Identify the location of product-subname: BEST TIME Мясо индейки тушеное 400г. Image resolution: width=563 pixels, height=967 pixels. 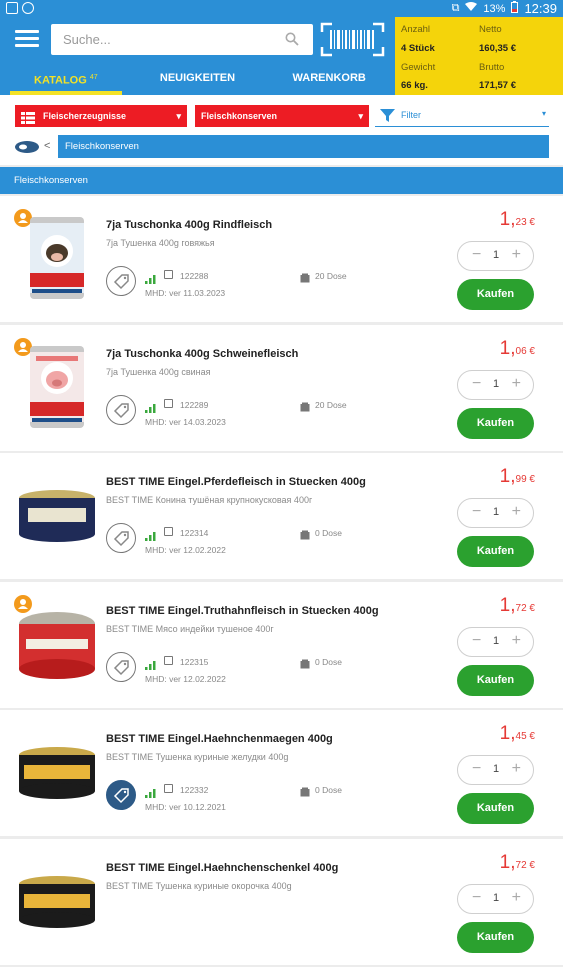
(190, 628).